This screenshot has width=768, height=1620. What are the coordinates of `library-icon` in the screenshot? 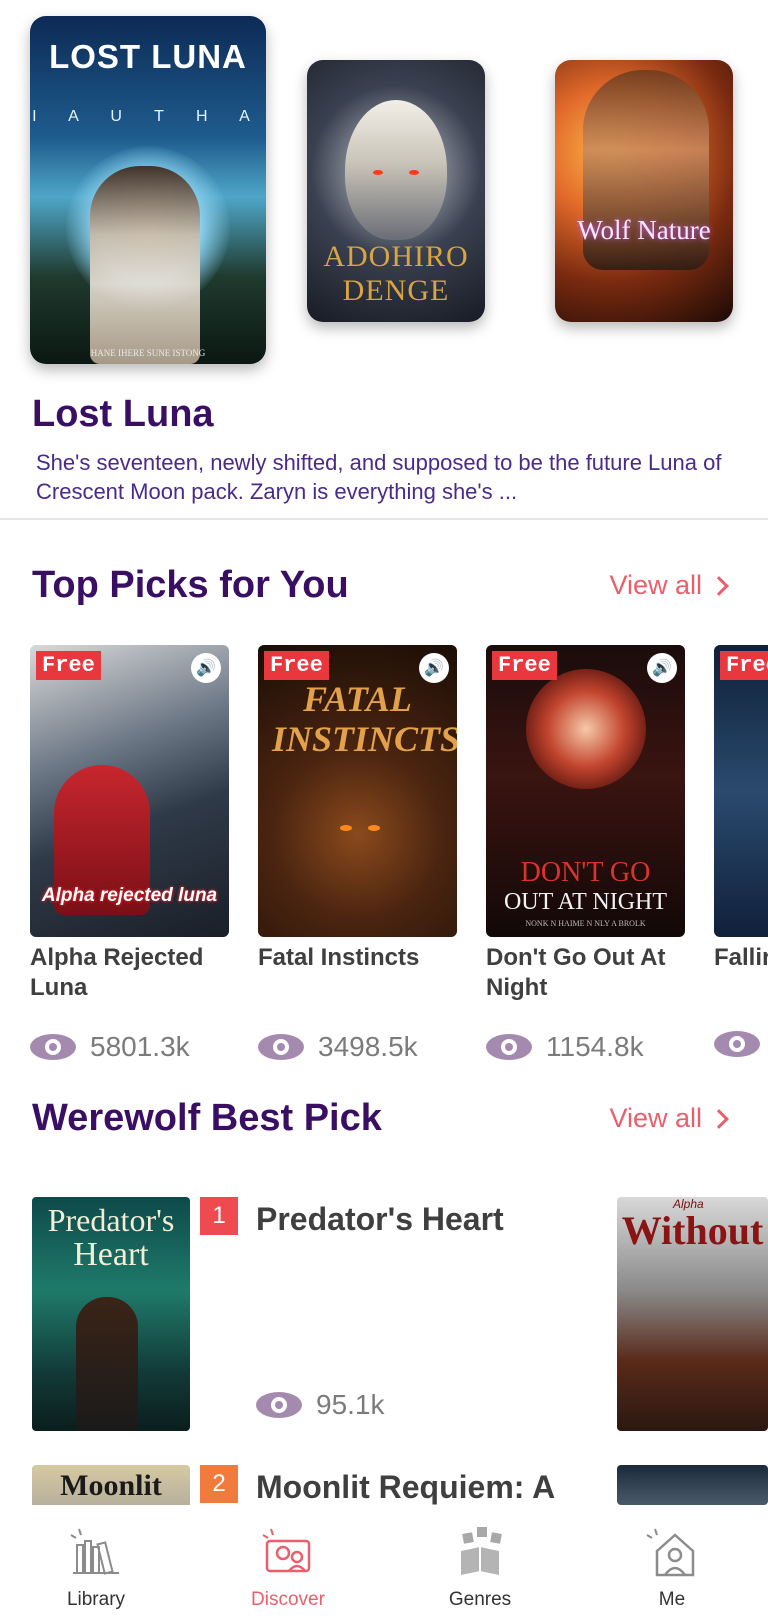 It's located at (94, 1551).